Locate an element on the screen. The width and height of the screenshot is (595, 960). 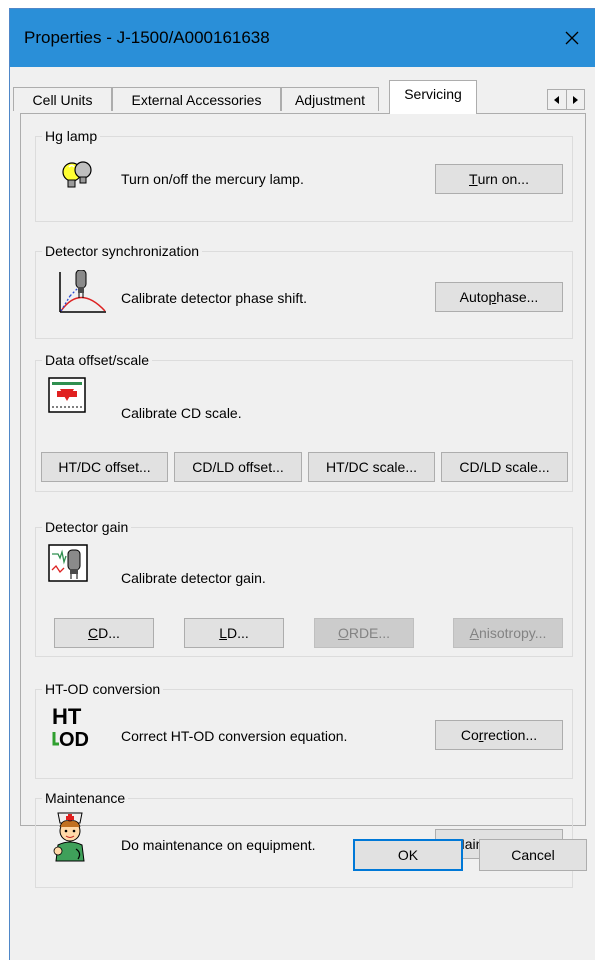
title-bar: Properties - J-1500/A000161638 is located at coordinates (302, 38).